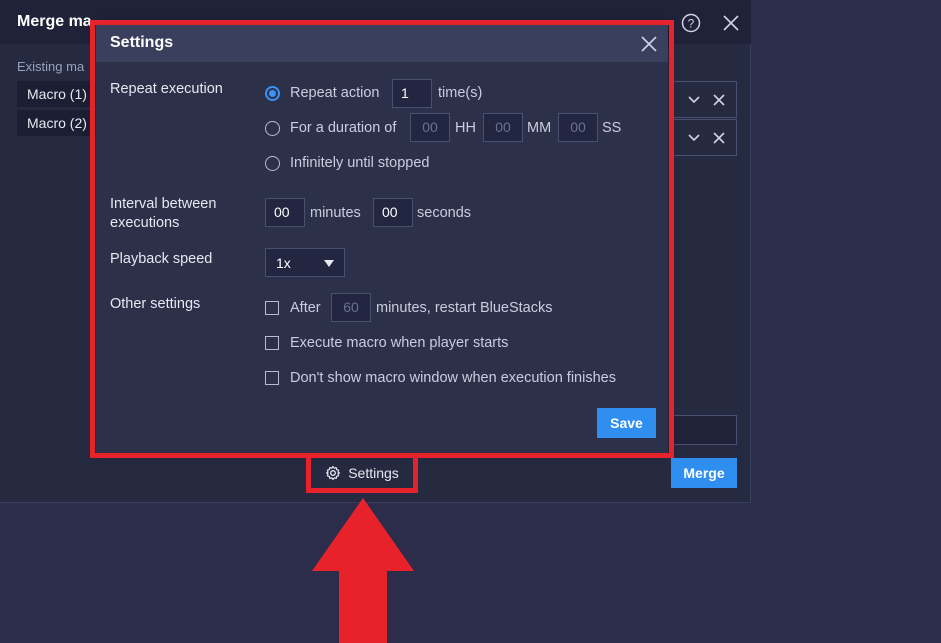 This screenshot has height=643, width=941. What do you see at coordinates (51, 66) in the screenshot?
I see `existing-macros-label: Existing ma` at bounding box center [51, 66].